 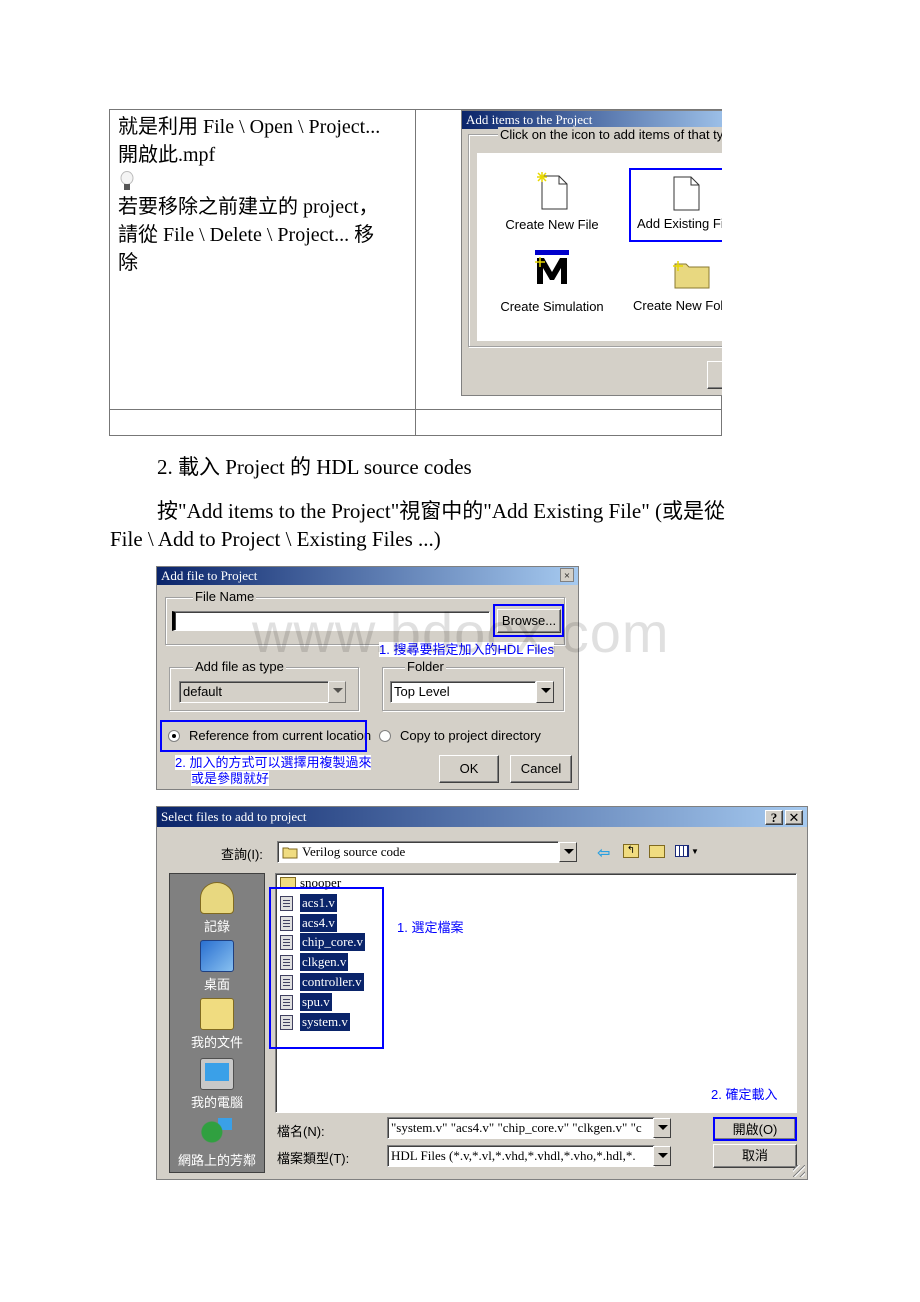 I want to click on place-desktop: 桌面, so click(x=217, y=966).